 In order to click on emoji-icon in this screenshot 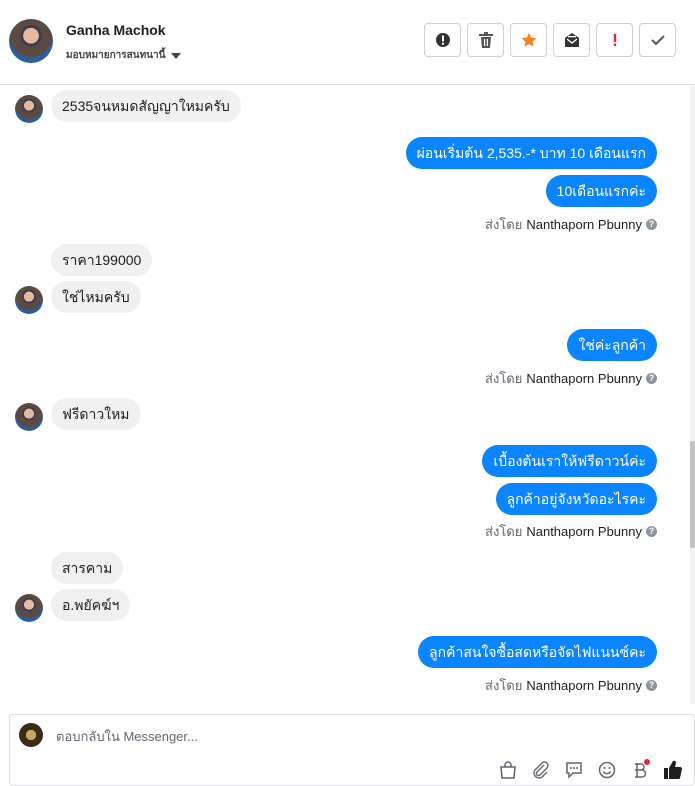, I will do `click(607, 770)`.